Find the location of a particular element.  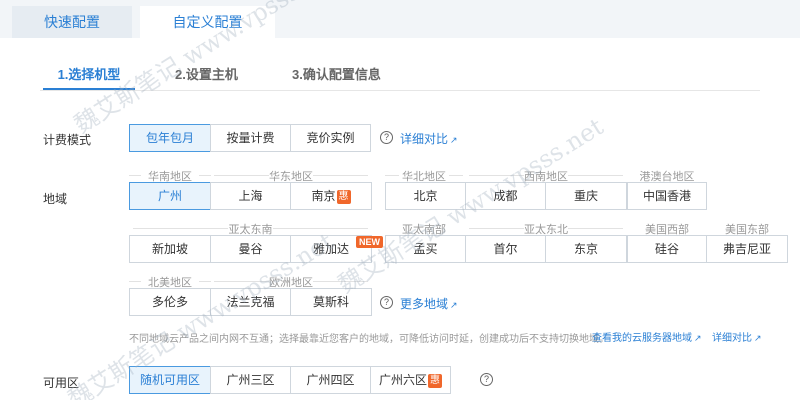

region-chongqing: 重庆 is located at coordinates (586, 196).